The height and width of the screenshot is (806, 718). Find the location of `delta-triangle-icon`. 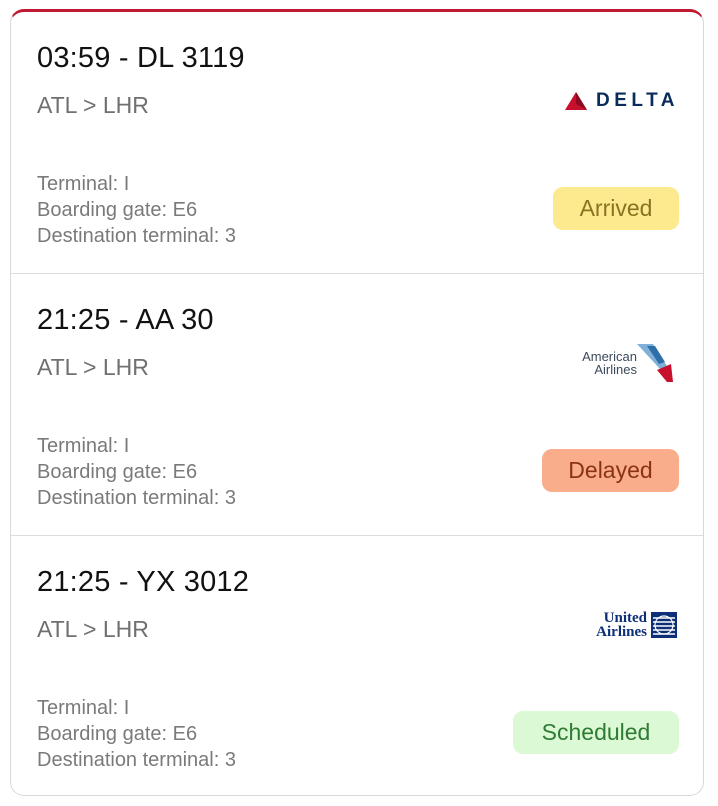

delta-triangle-icon is located at coordinates (575, 101).